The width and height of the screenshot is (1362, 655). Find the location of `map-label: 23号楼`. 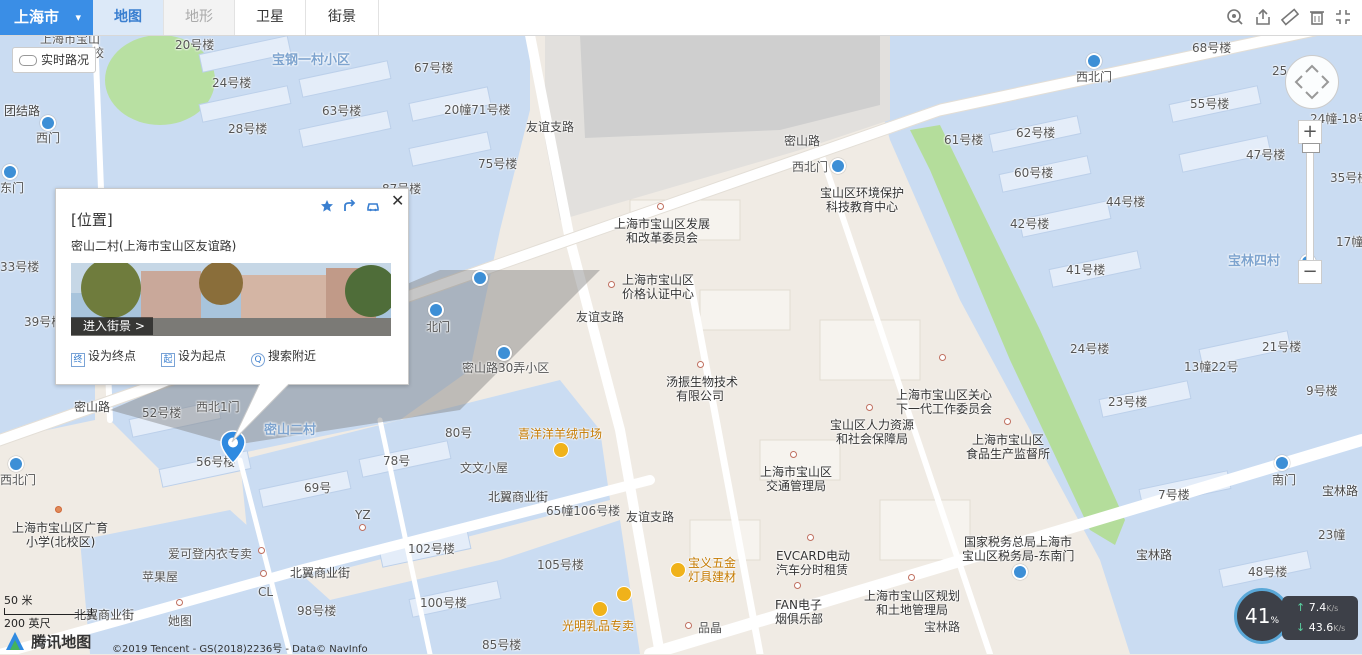

map-label: 23号楼 is located at coordinates (1128, 402).